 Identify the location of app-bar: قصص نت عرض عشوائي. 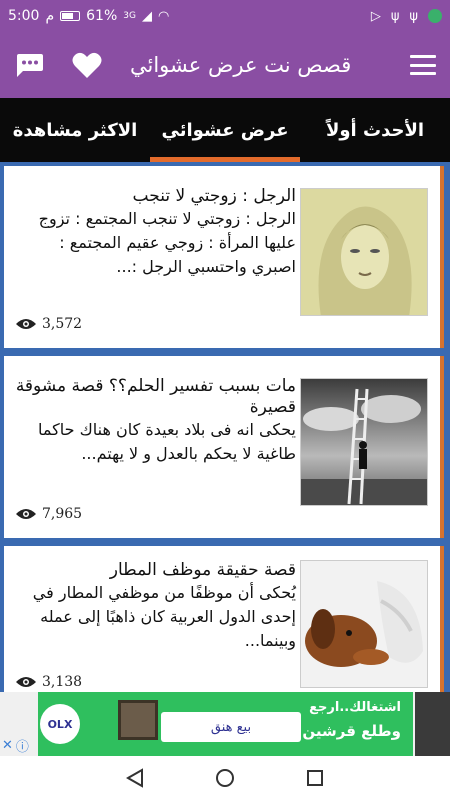
(225, 65).